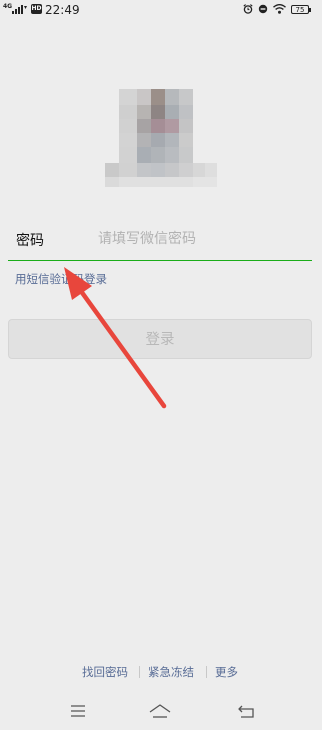 The height and width of the screenshot is (730, 322). Describe the element at coordinates (263, 9) in the screenshot. I see `do-not-disturb-icon` at that location.